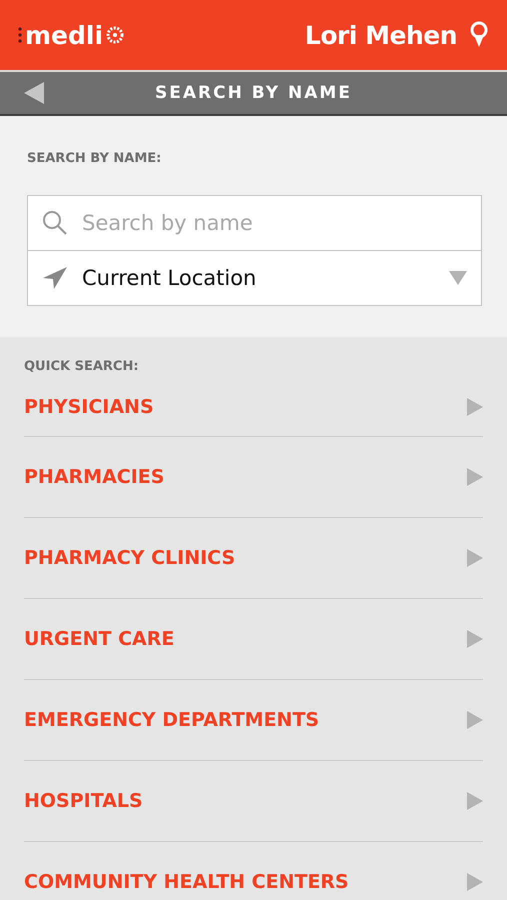 This screenshot has height=900, width=507. I want to click on category-link: URGENT CARE, so click(99, 639).